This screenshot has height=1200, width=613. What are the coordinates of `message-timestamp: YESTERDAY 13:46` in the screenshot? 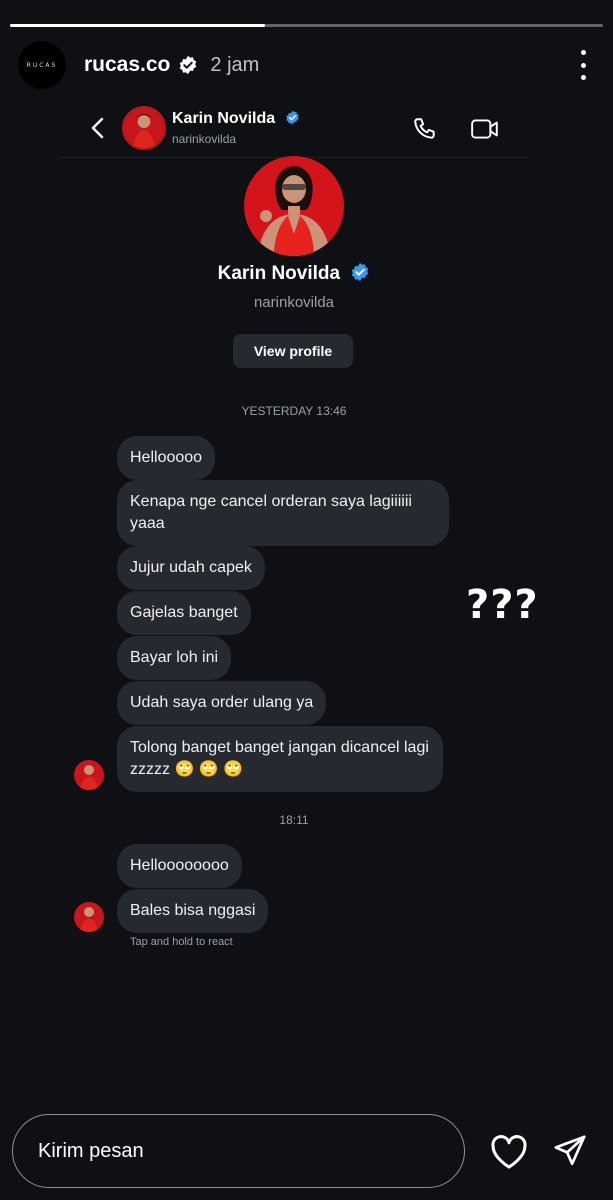 It's located at (294, 411).